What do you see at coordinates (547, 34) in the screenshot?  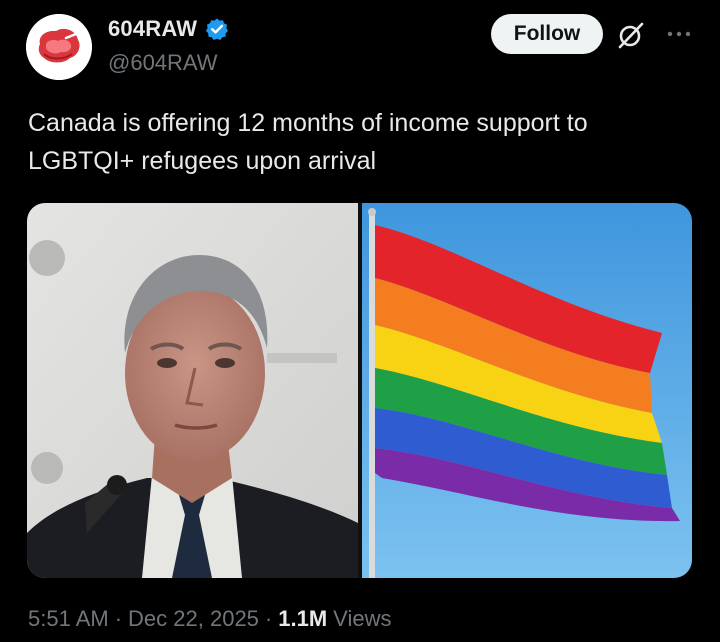 I see `follow-button: Follow` at bounding box center [547, 34].